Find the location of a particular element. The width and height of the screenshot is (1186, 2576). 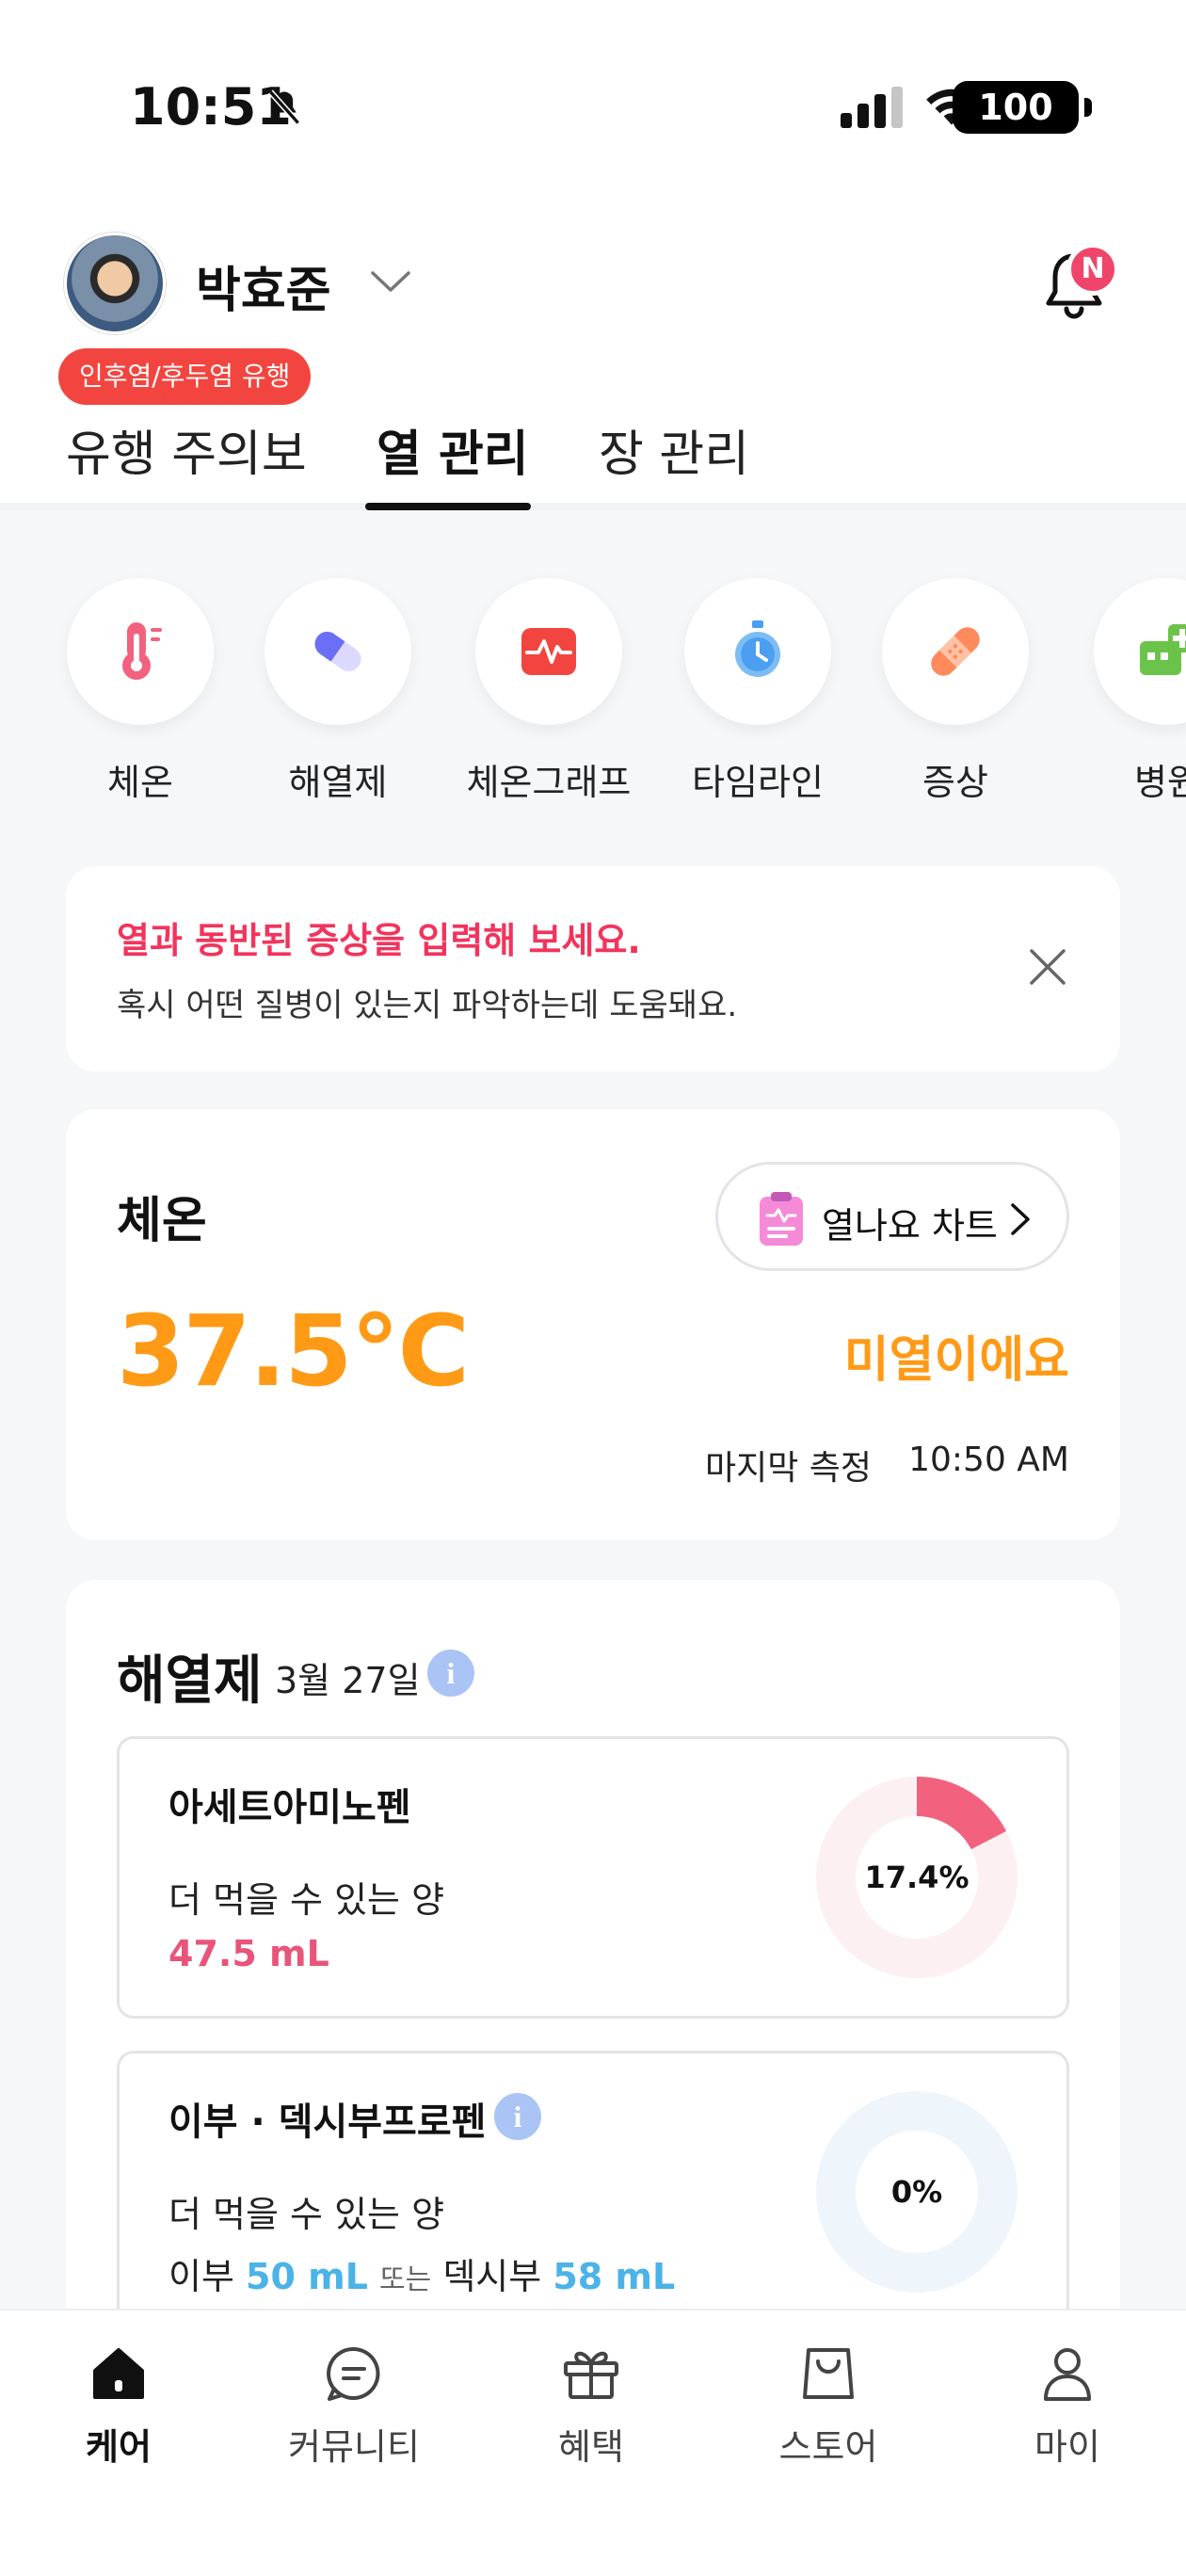

remaining-amounts-row: 이부 50 mL 또는 덱시부 58 mL is located at coordinates (421, 2273).